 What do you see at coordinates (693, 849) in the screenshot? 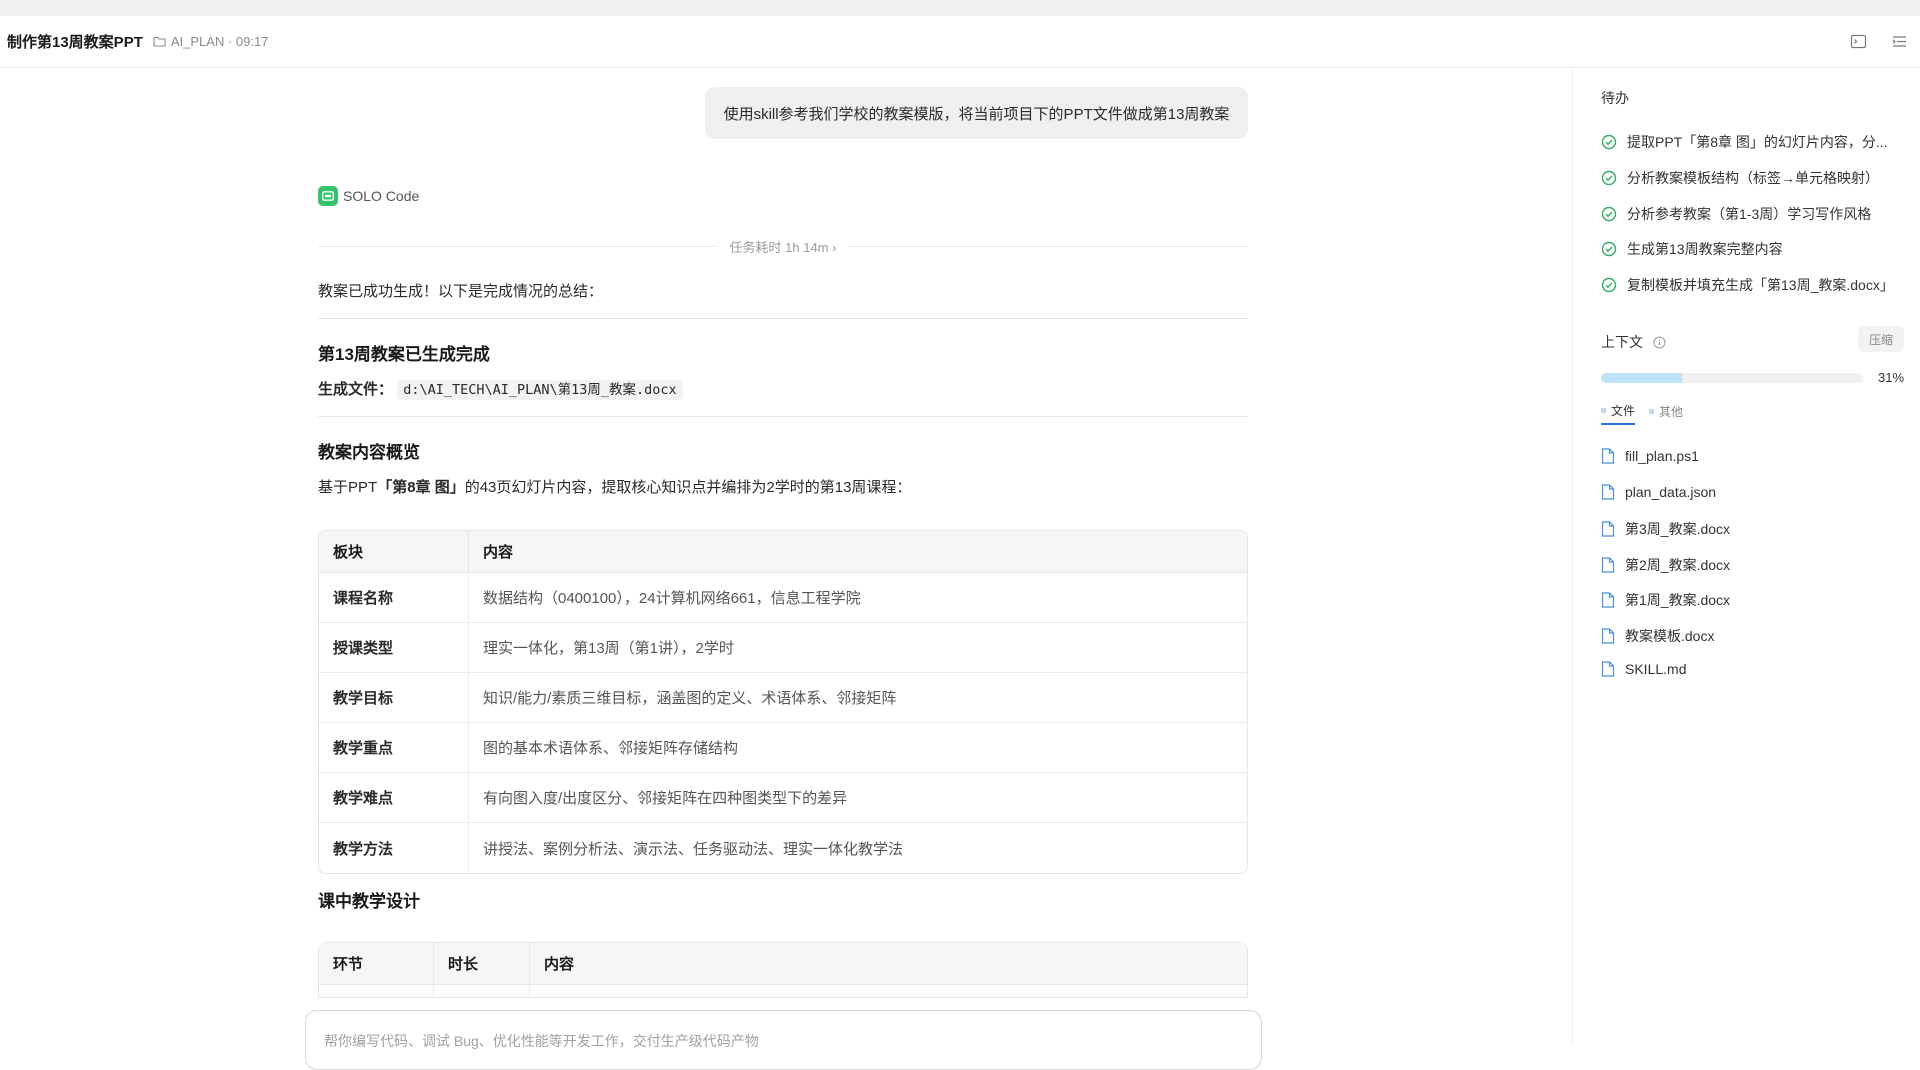
I see `table-cell: 讲授法、案例分析法、演示法、任务驱动法、理实一体化教学法` at bounding box center [693, 849].